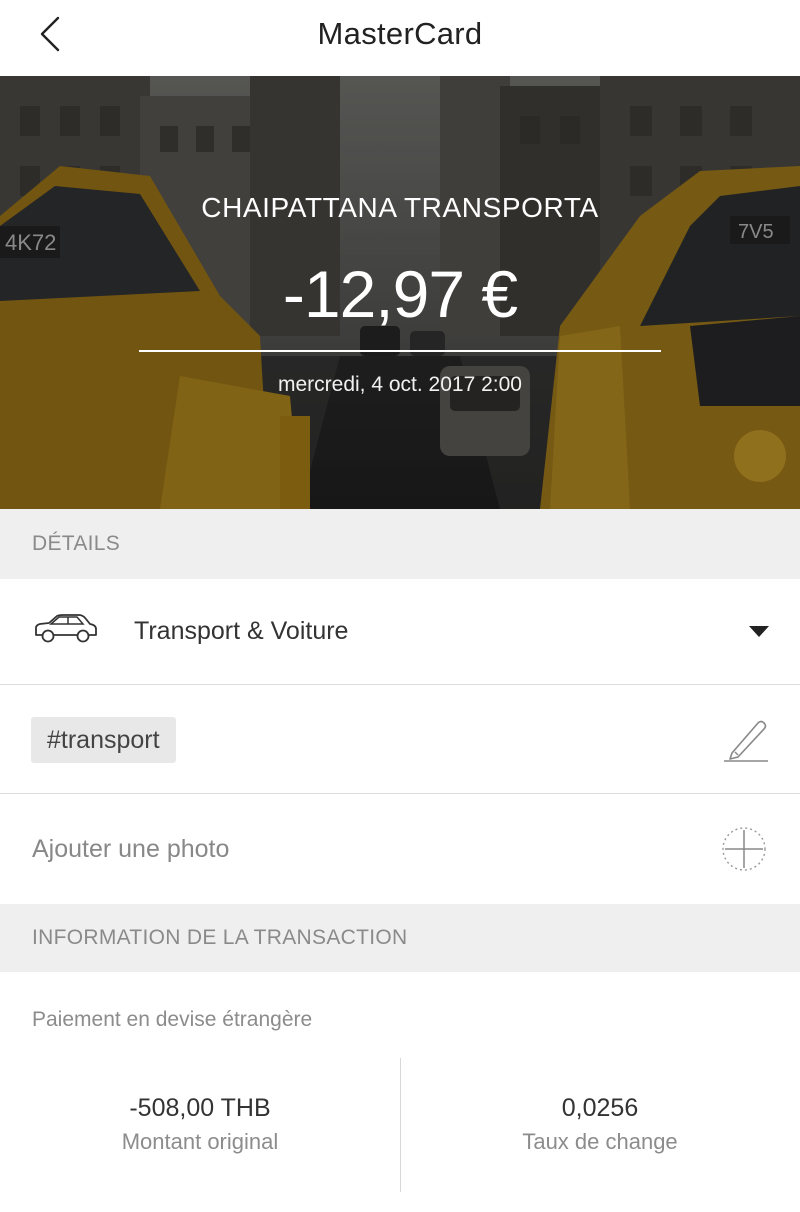  I want to click on original-amount-value: -508,00 THB, so click(200, 1108).